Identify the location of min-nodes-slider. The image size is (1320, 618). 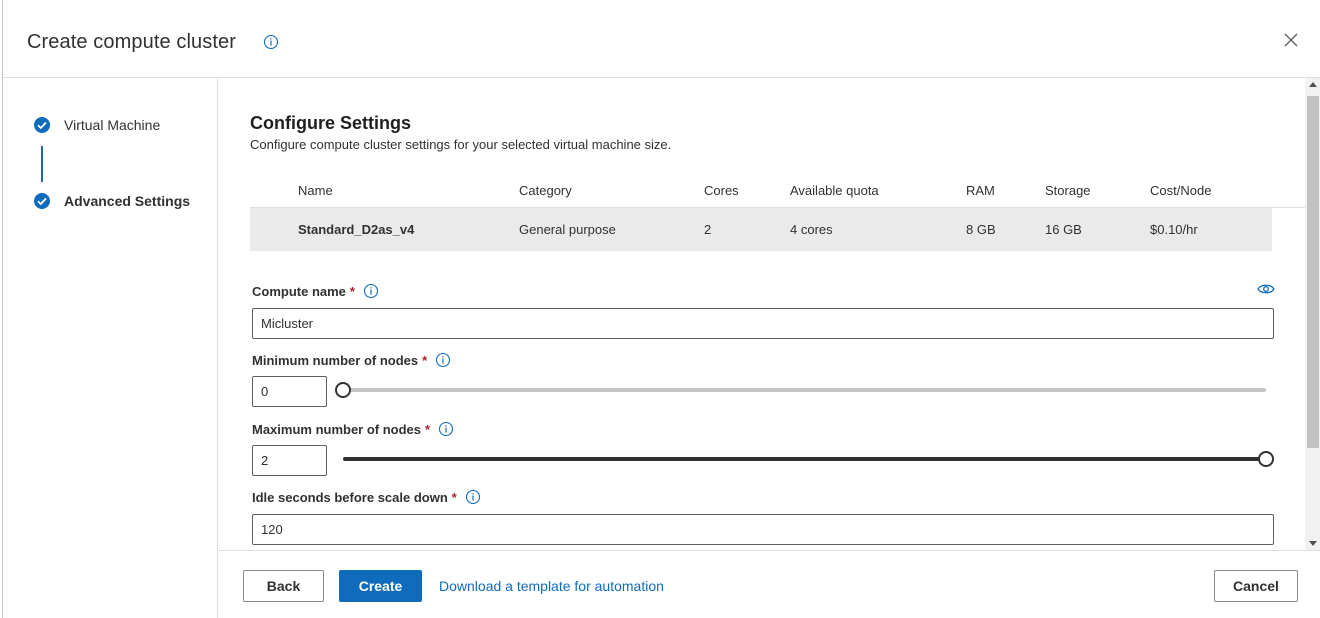
(800, 389).